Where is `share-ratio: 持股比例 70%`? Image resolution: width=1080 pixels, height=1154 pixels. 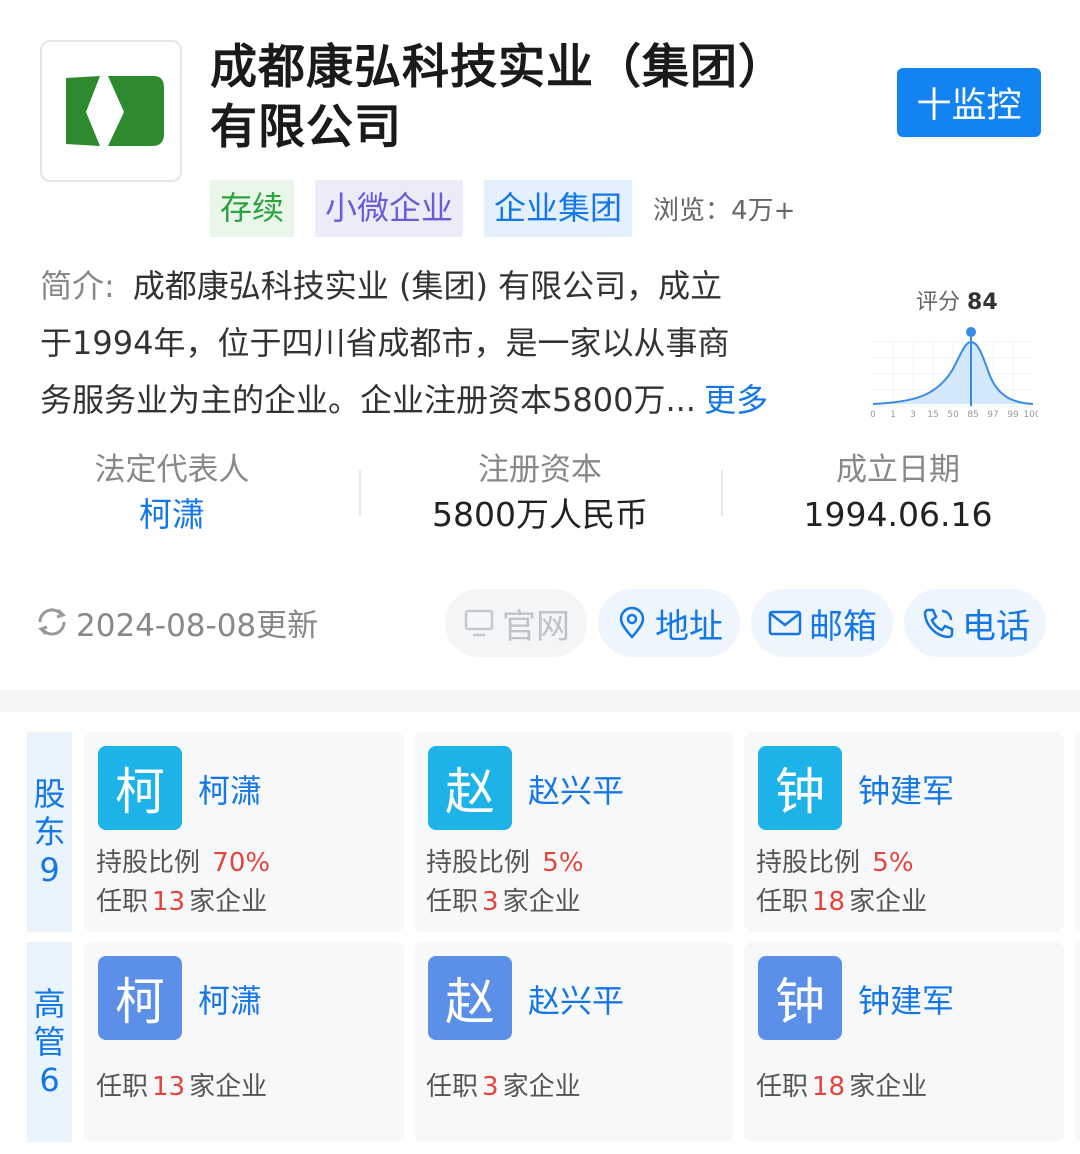 share-ratio: 持股比例 70% is located at coordinates (183, 863).